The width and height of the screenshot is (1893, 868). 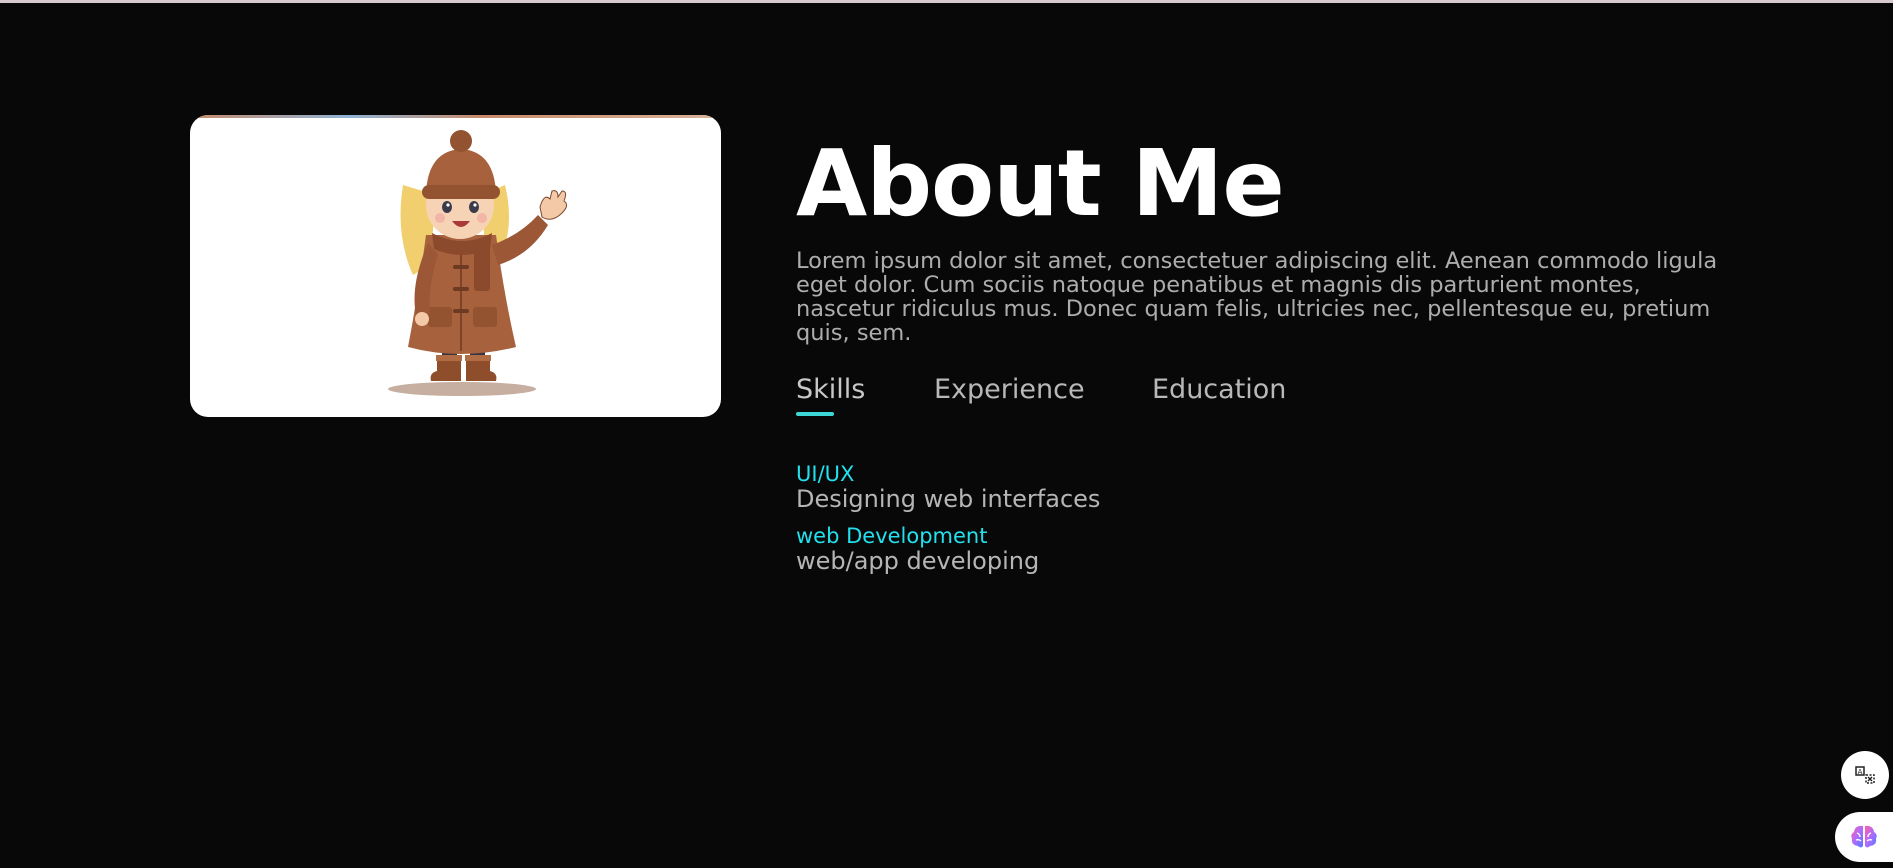 I want to click on list-item: UI/UX Designing web interfaces, so click(x=948, y=487).